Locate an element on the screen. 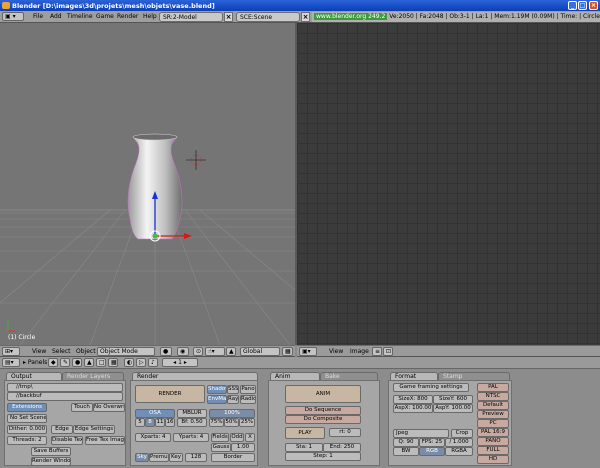 The width and height of the screenshot is (600, 468). menu-add: Add is located at coordinates (56, 16).